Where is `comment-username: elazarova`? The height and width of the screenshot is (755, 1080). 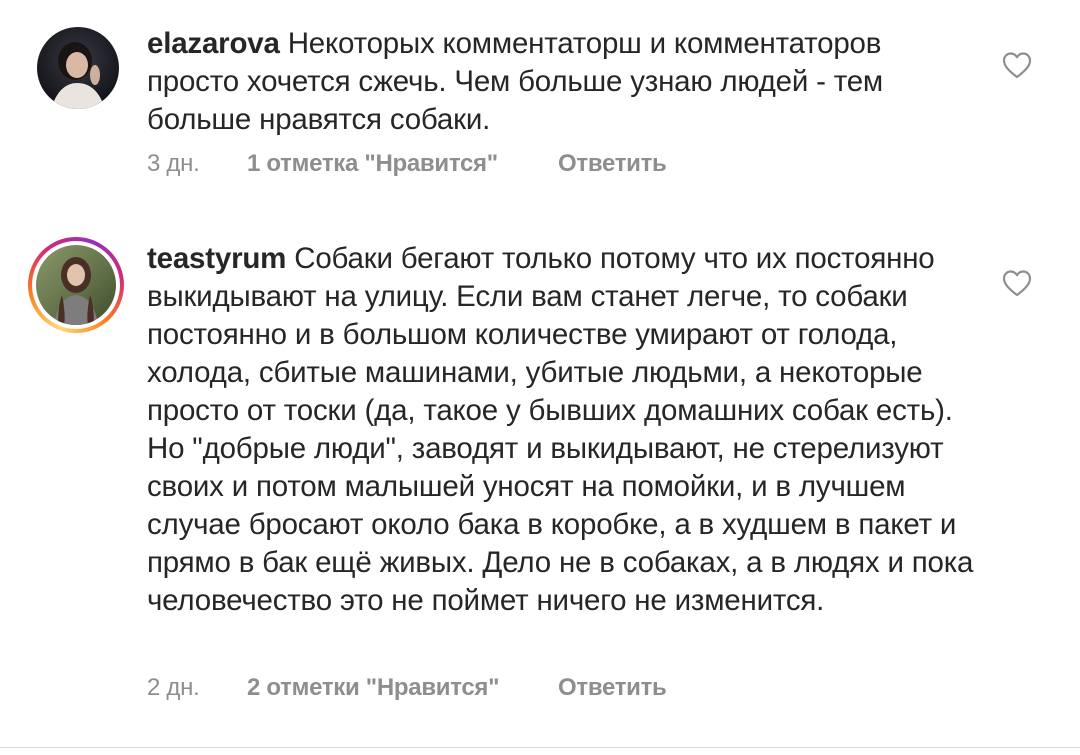 comment-username: elazarova is located at coordinates (213, 43).